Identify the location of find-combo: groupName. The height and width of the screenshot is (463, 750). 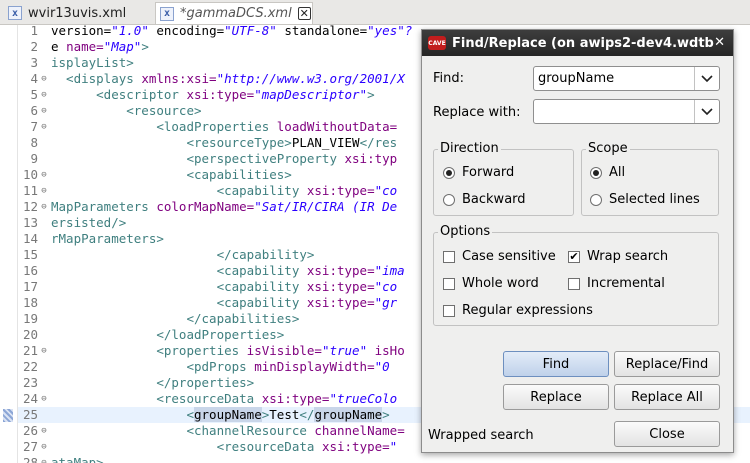
(626, 78).